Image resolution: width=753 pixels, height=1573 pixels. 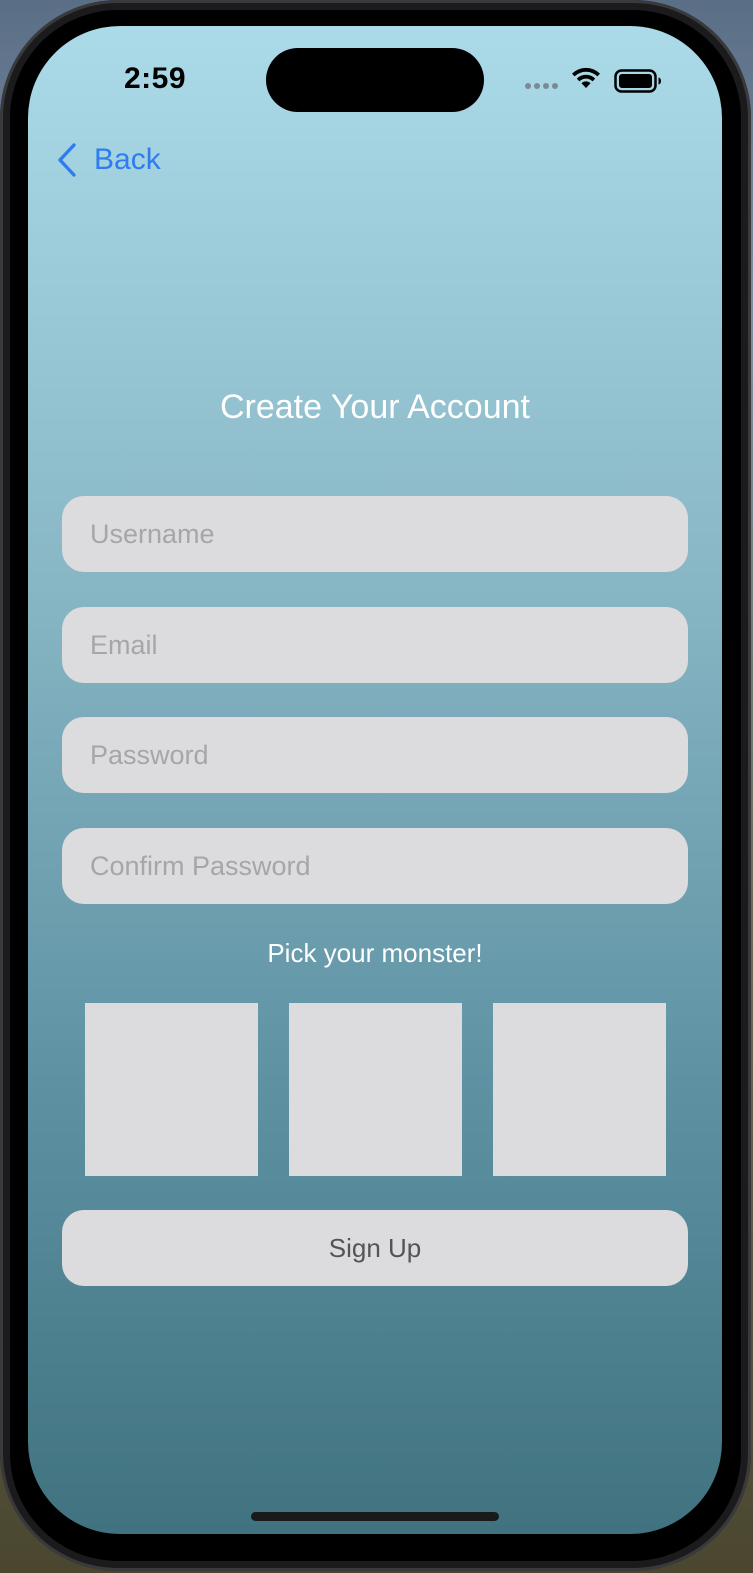 I want to click on username-field, so click(x=375, y=534).